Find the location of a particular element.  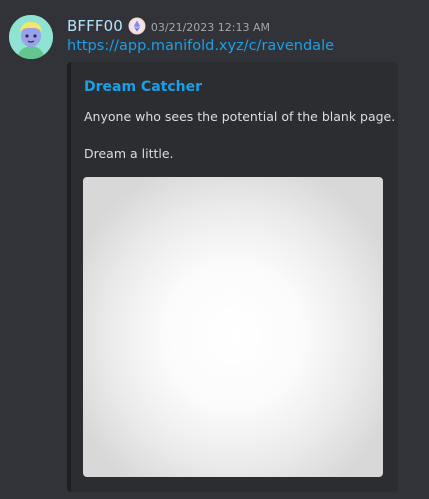

ethereum-diamond-icon is located at coordinates (137, 26).